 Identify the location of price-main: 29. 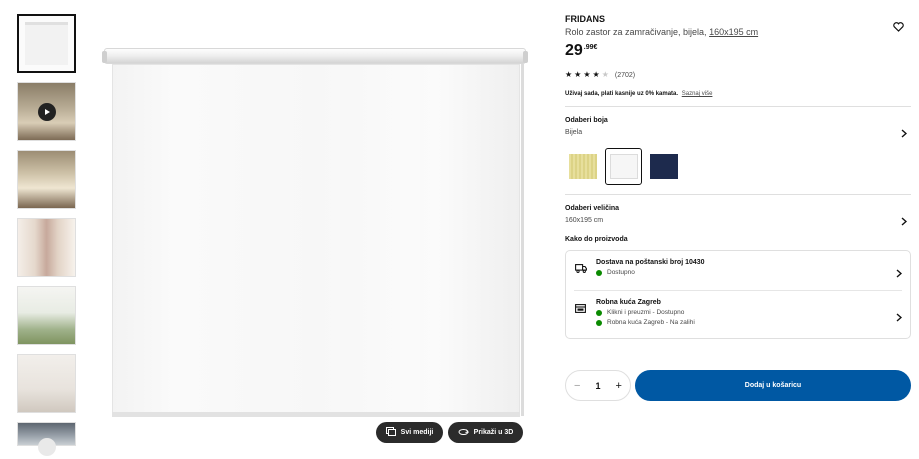
(574, 50).